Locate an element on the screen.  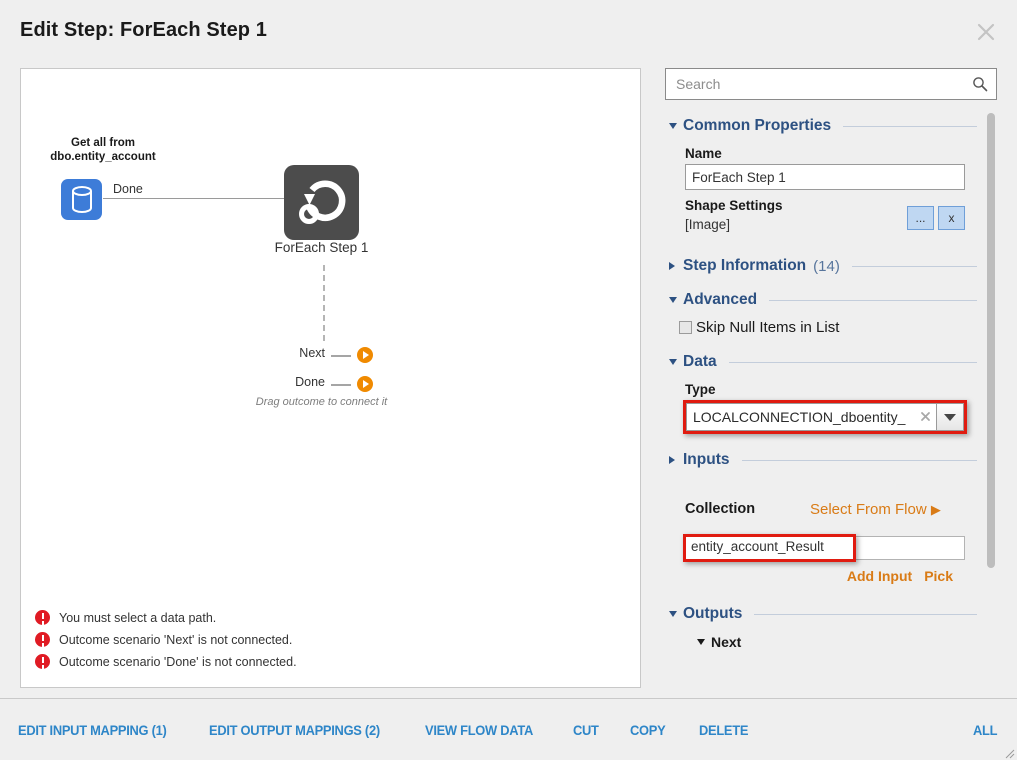
collection-label: Collection is located at coordinates (720, 509).